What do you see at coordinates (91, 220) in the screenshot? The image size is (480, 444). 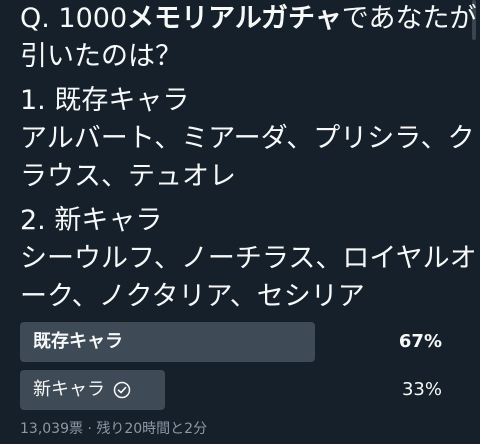 I see `tweet-line: 2. 新キャラ` at bounding box center [91, 220].